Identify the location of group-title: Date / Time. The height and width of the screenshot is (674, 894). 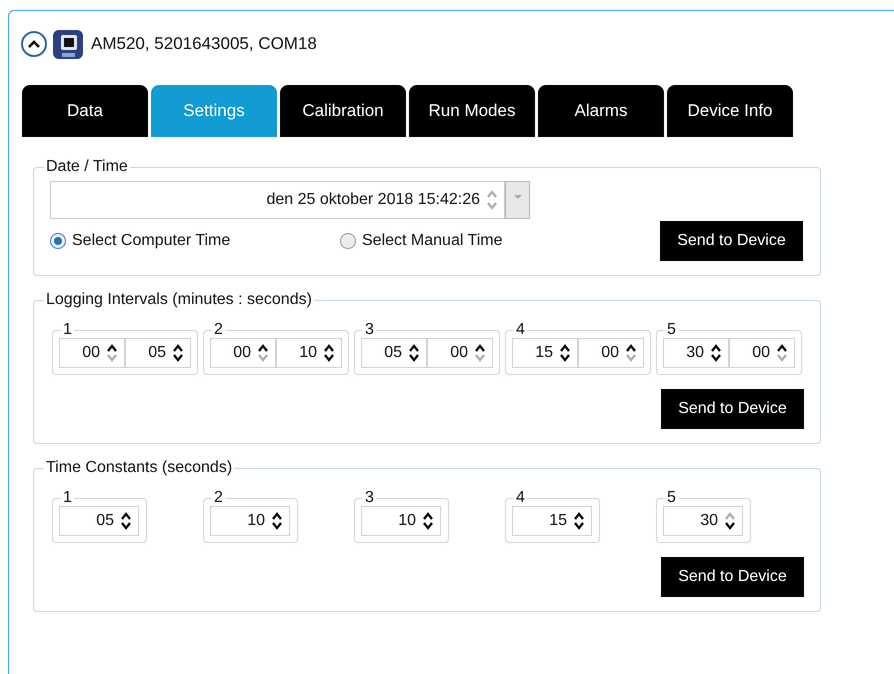
(87, 167).